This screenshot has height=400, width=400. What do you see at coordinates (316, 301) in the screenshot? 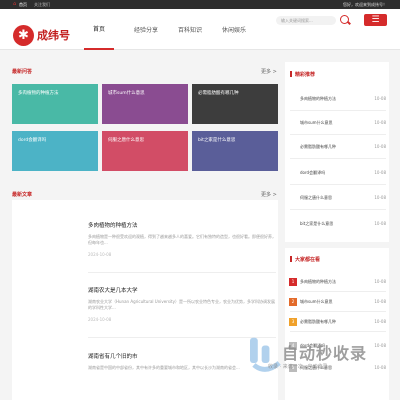
I see `rank-item-label: 城市sum什么意思` at bounding box center [316, 301].